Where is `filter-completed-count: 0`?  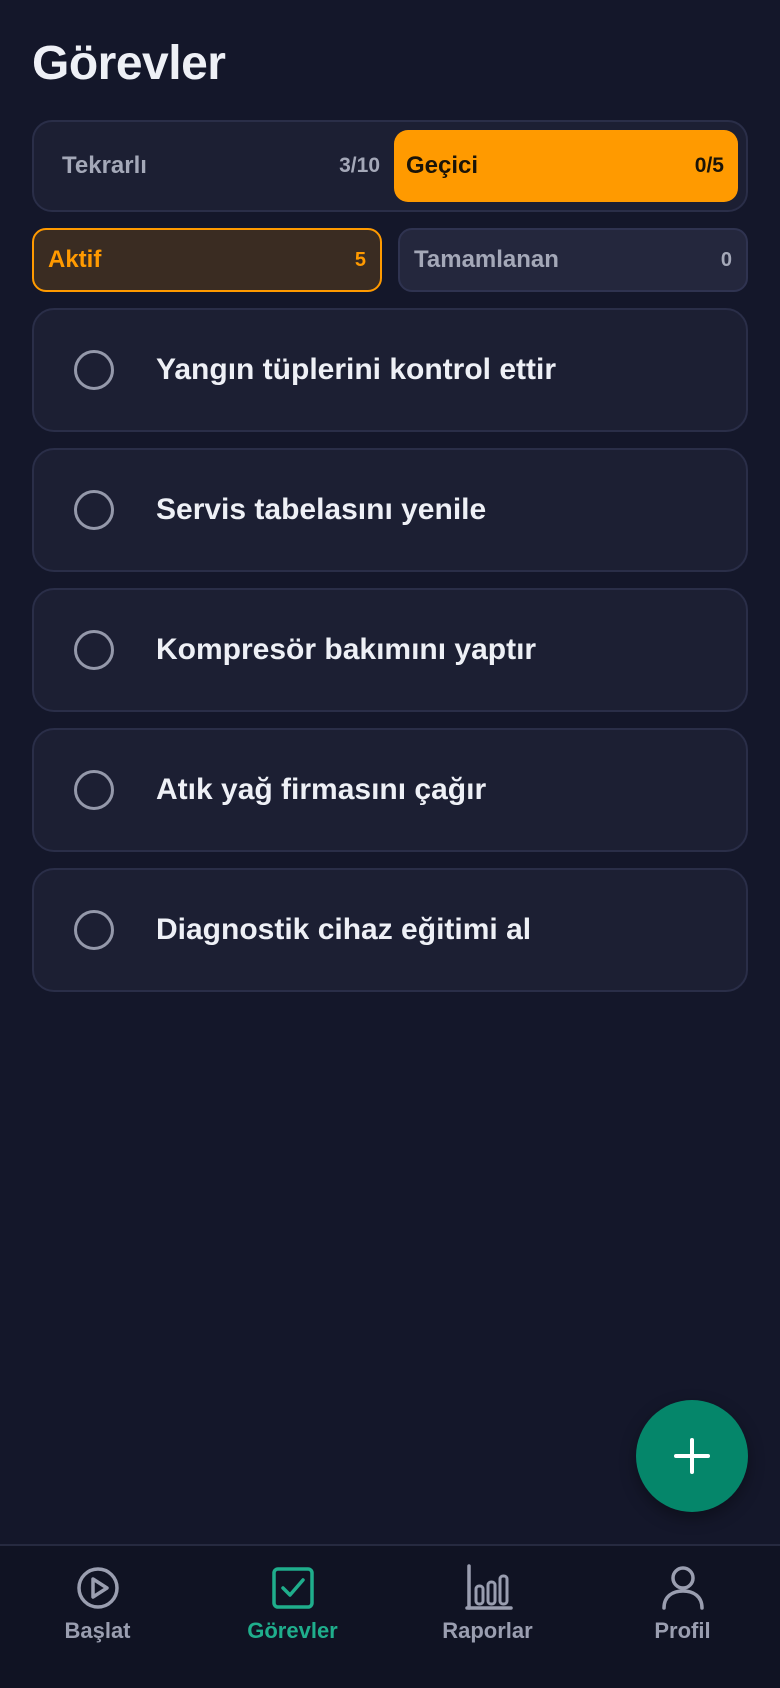 filter-completed-count: 0 is located at coordinates (726, 259).